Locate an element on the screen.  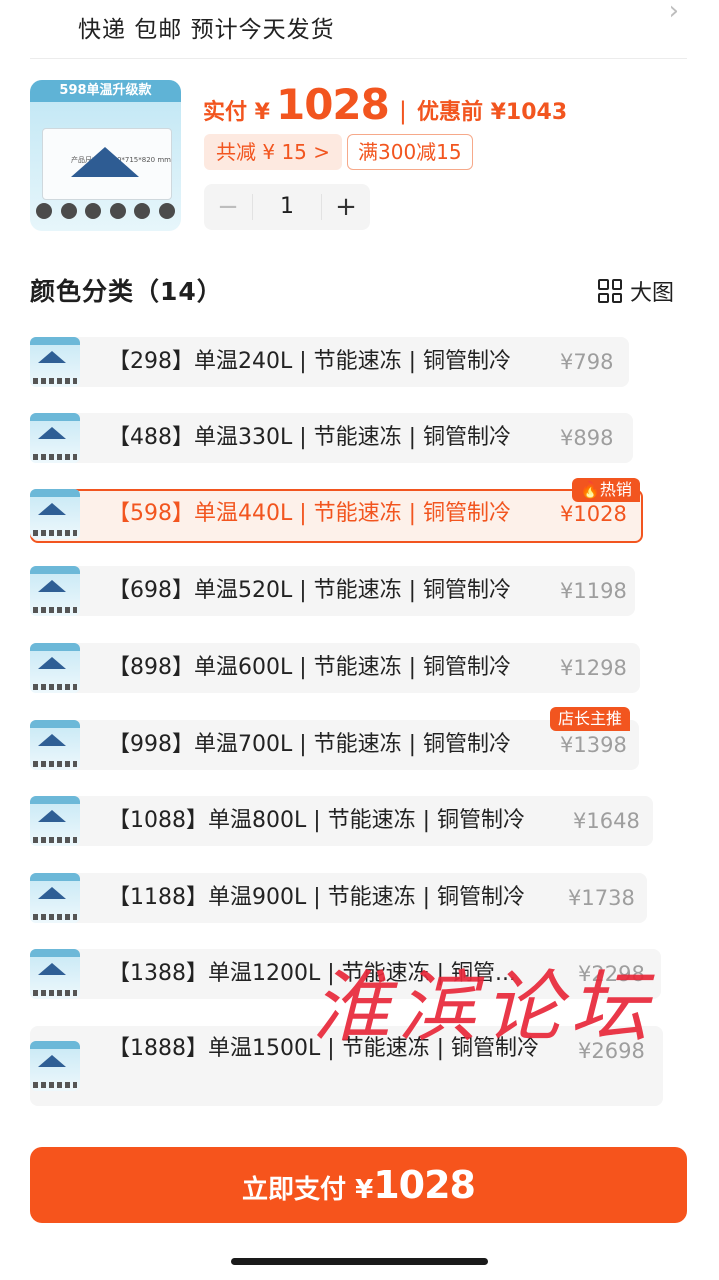
shipping-row: 快递 包邮 预计今天发货 › is located at coordinates (359, 29).